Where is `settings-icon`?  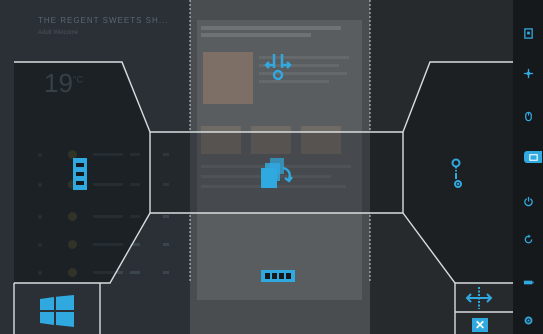
settings-icon is located at coordinates (528, 320).